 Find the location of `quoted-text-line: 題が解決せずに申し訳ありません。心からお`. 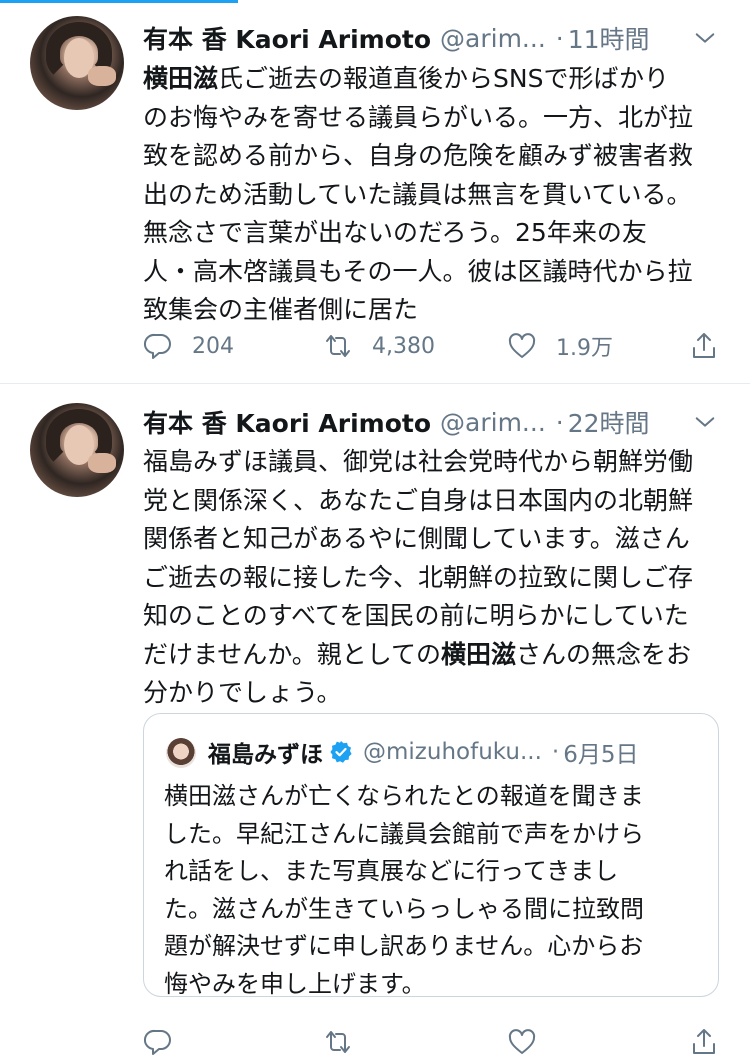

quoted-text-line: 題が解決せずに申し訳ありません。心からお is located at coordinates (404, 946).